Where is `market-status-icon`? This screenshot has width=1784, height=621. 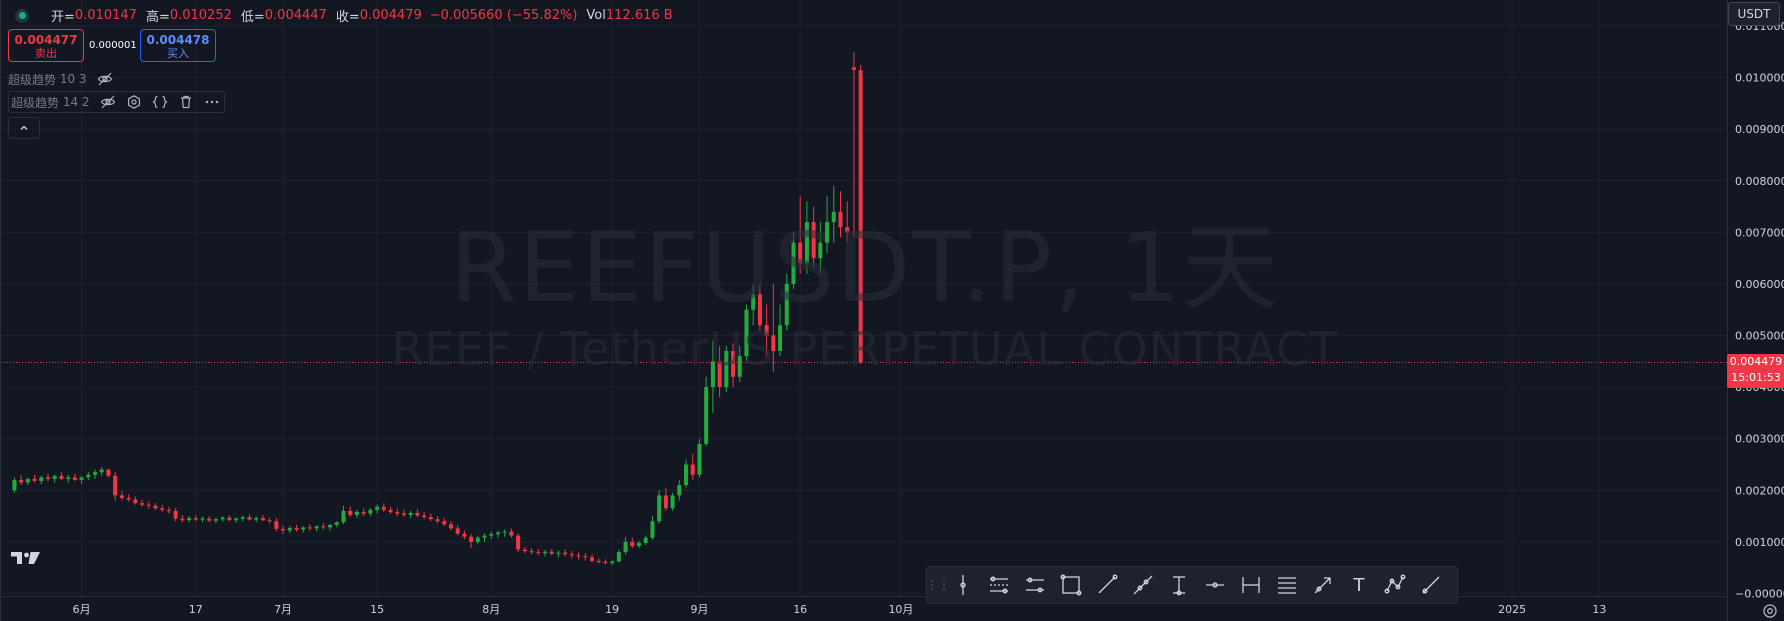
market-status-icon is located at coordinates (22, 15).